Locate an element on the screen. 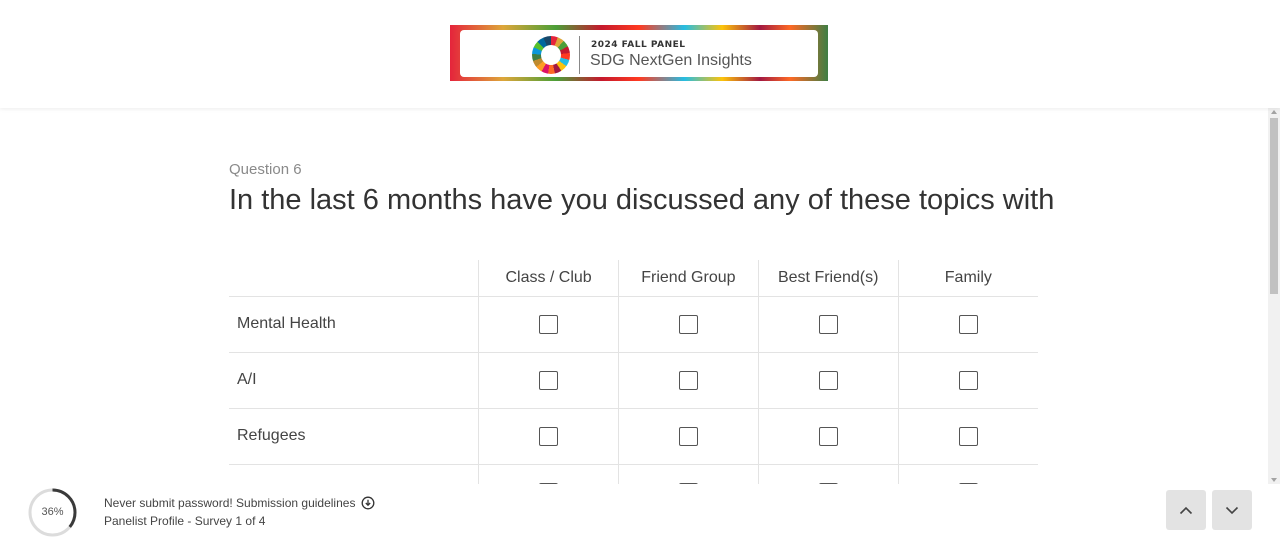 This screenshot has height=555, width=1280. row-label: Refugees is located at coordinates (354, 436).